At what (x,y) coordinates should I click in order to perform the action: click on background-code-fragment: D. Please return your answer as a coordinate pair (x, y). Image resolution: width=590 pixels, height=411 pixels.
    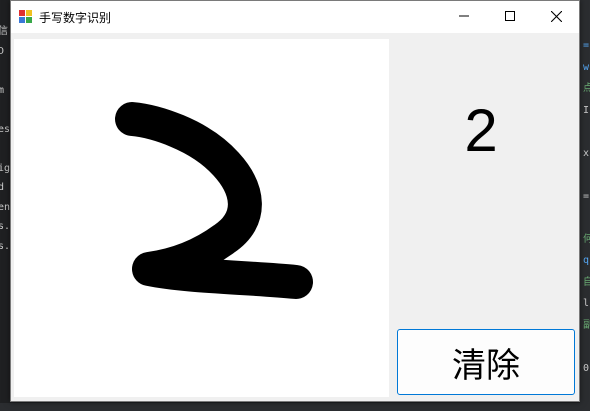
    Looking at the image, I should click on (2, 51).